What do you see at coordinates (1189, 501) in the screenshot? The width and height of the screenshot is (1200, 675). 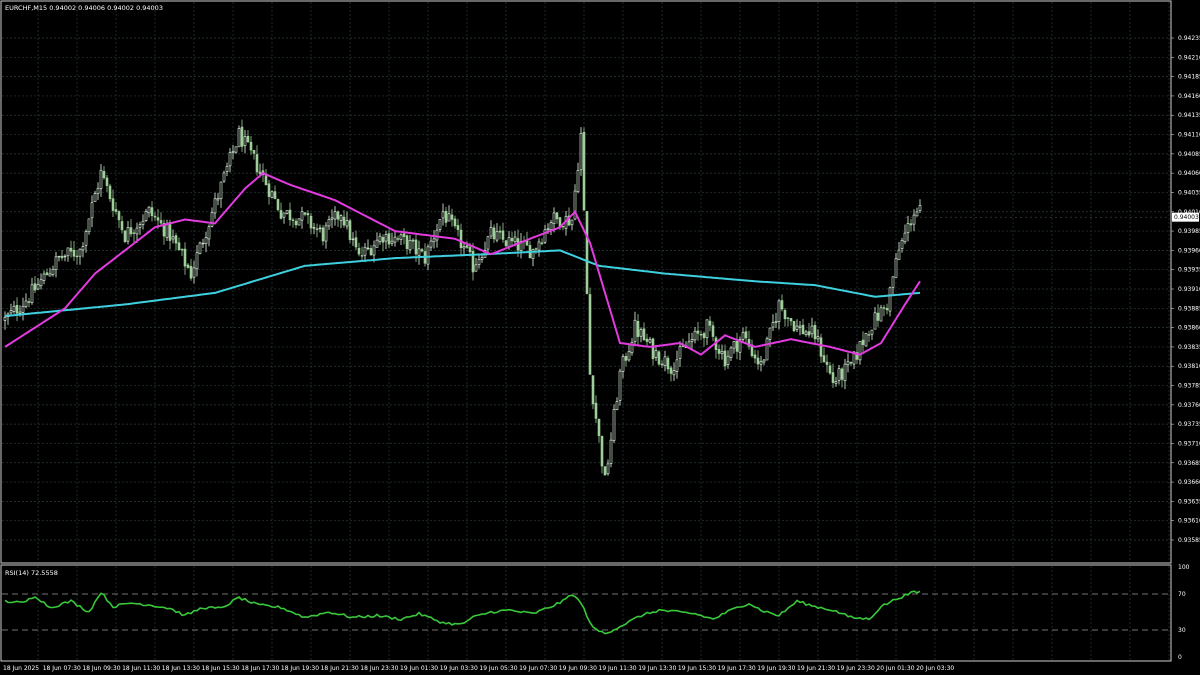 I see `price-tick-label: 0.93635` at bounding box center [1189, 501].